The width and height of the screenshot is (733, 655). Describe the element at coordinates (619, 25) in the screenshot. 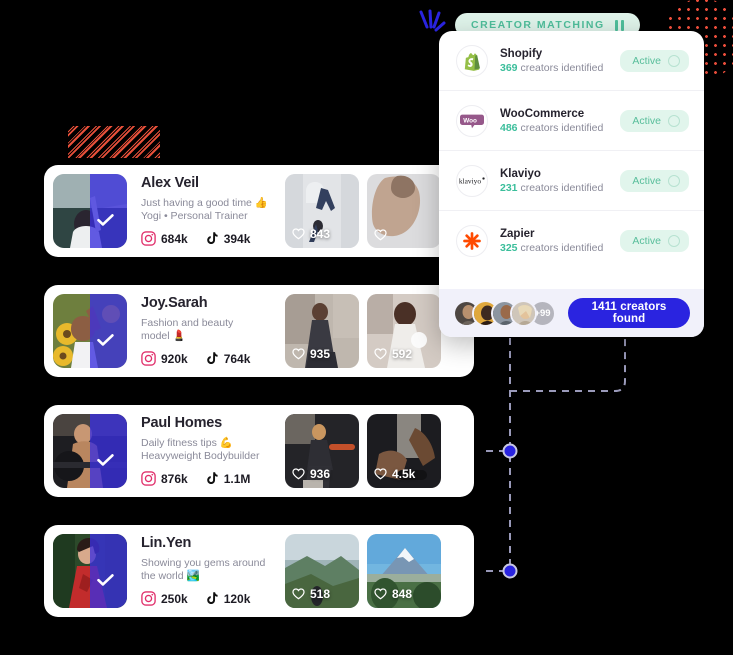

I see `pause-icon` at that location.